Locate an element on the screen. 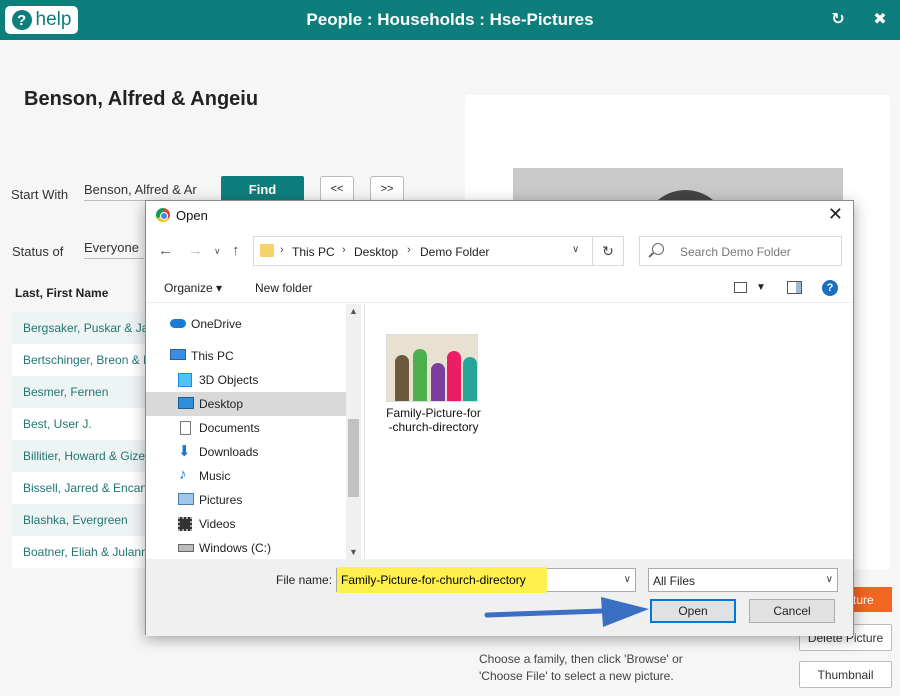  file-name-label: File name: is located at coordinates (304, 580).